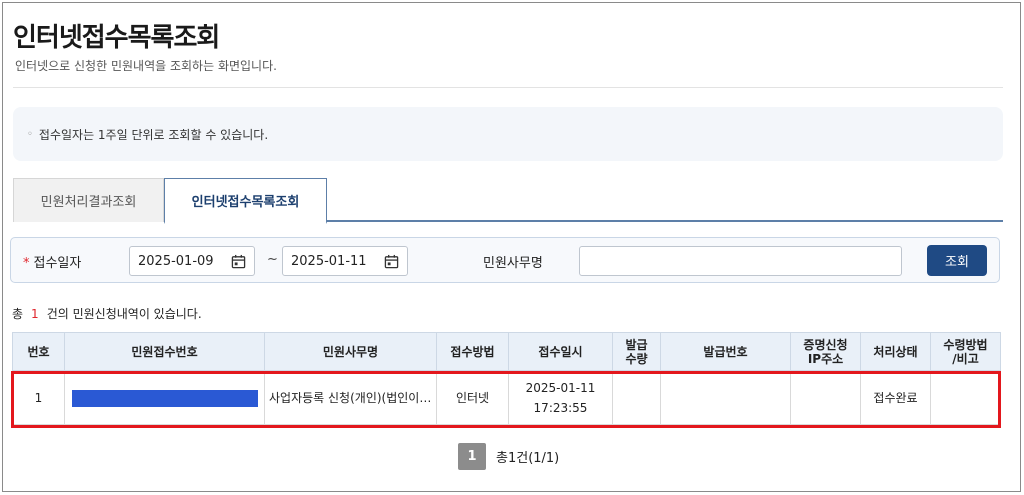 The height and width of the screenshot is (495, 1024). I want to click on result-count: 1, so click(35, 314).